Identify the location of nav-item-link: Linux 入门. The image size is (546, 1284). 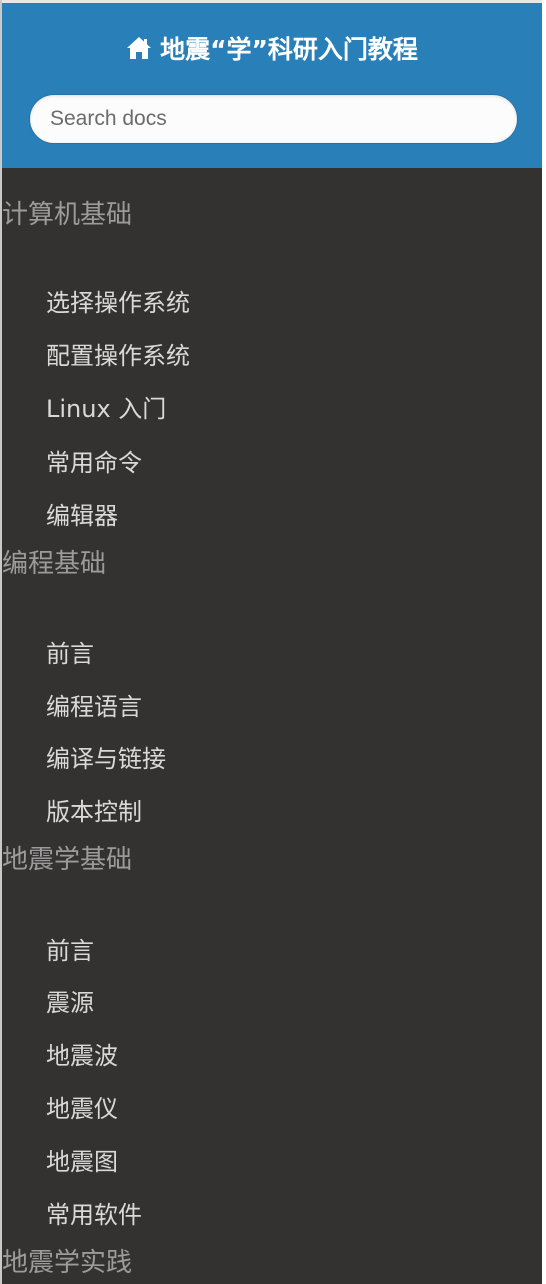
(106, 409).